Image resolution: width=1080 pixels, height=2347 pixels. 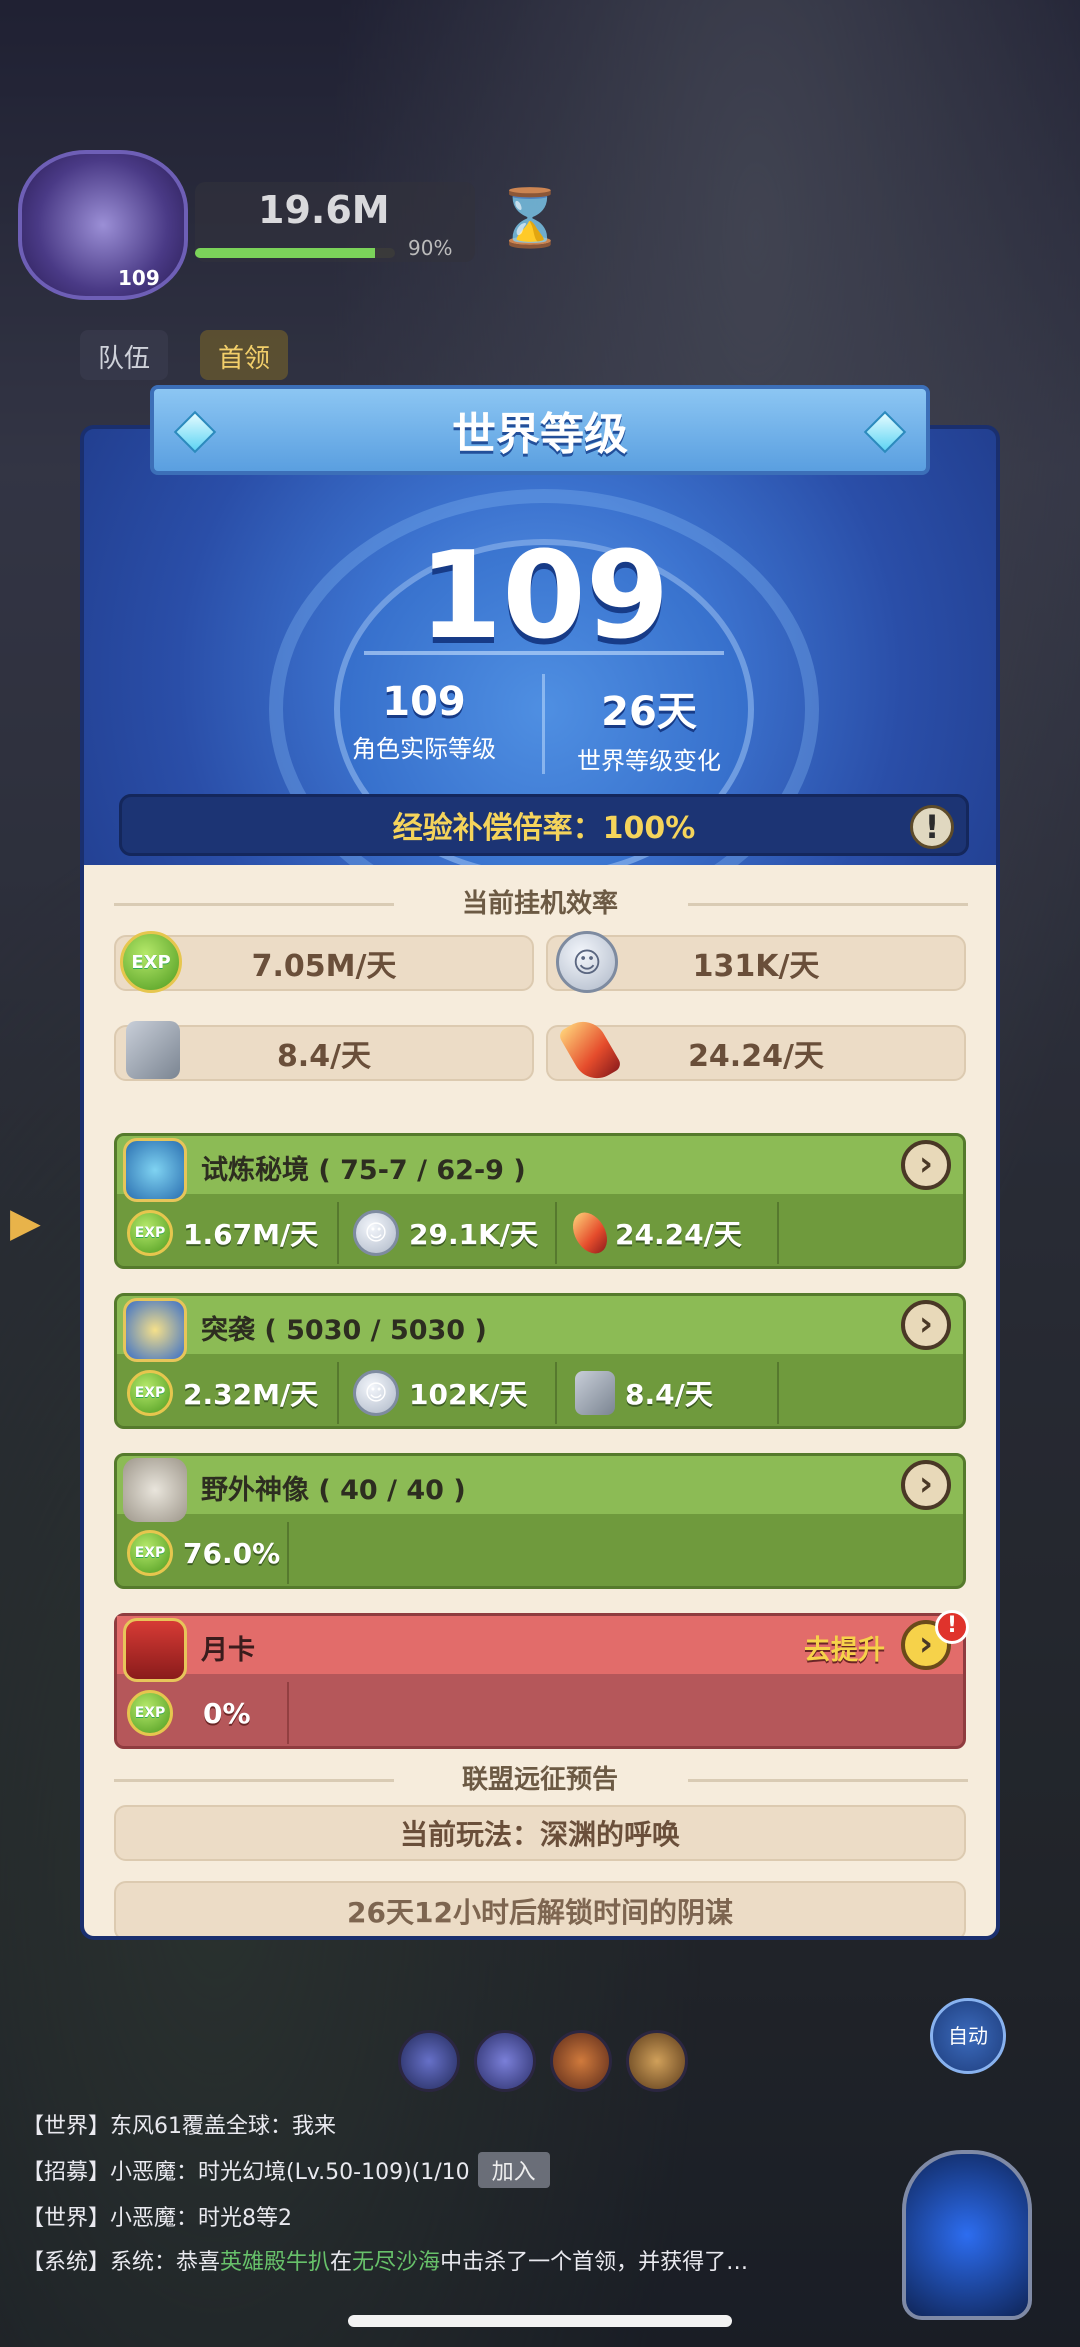 What do you see at coordinates (540, 1912) in the screenshot?
I see `next-play-text: 26天12小时后解锁时间的阴谋` at bounding box center [540, 1912].